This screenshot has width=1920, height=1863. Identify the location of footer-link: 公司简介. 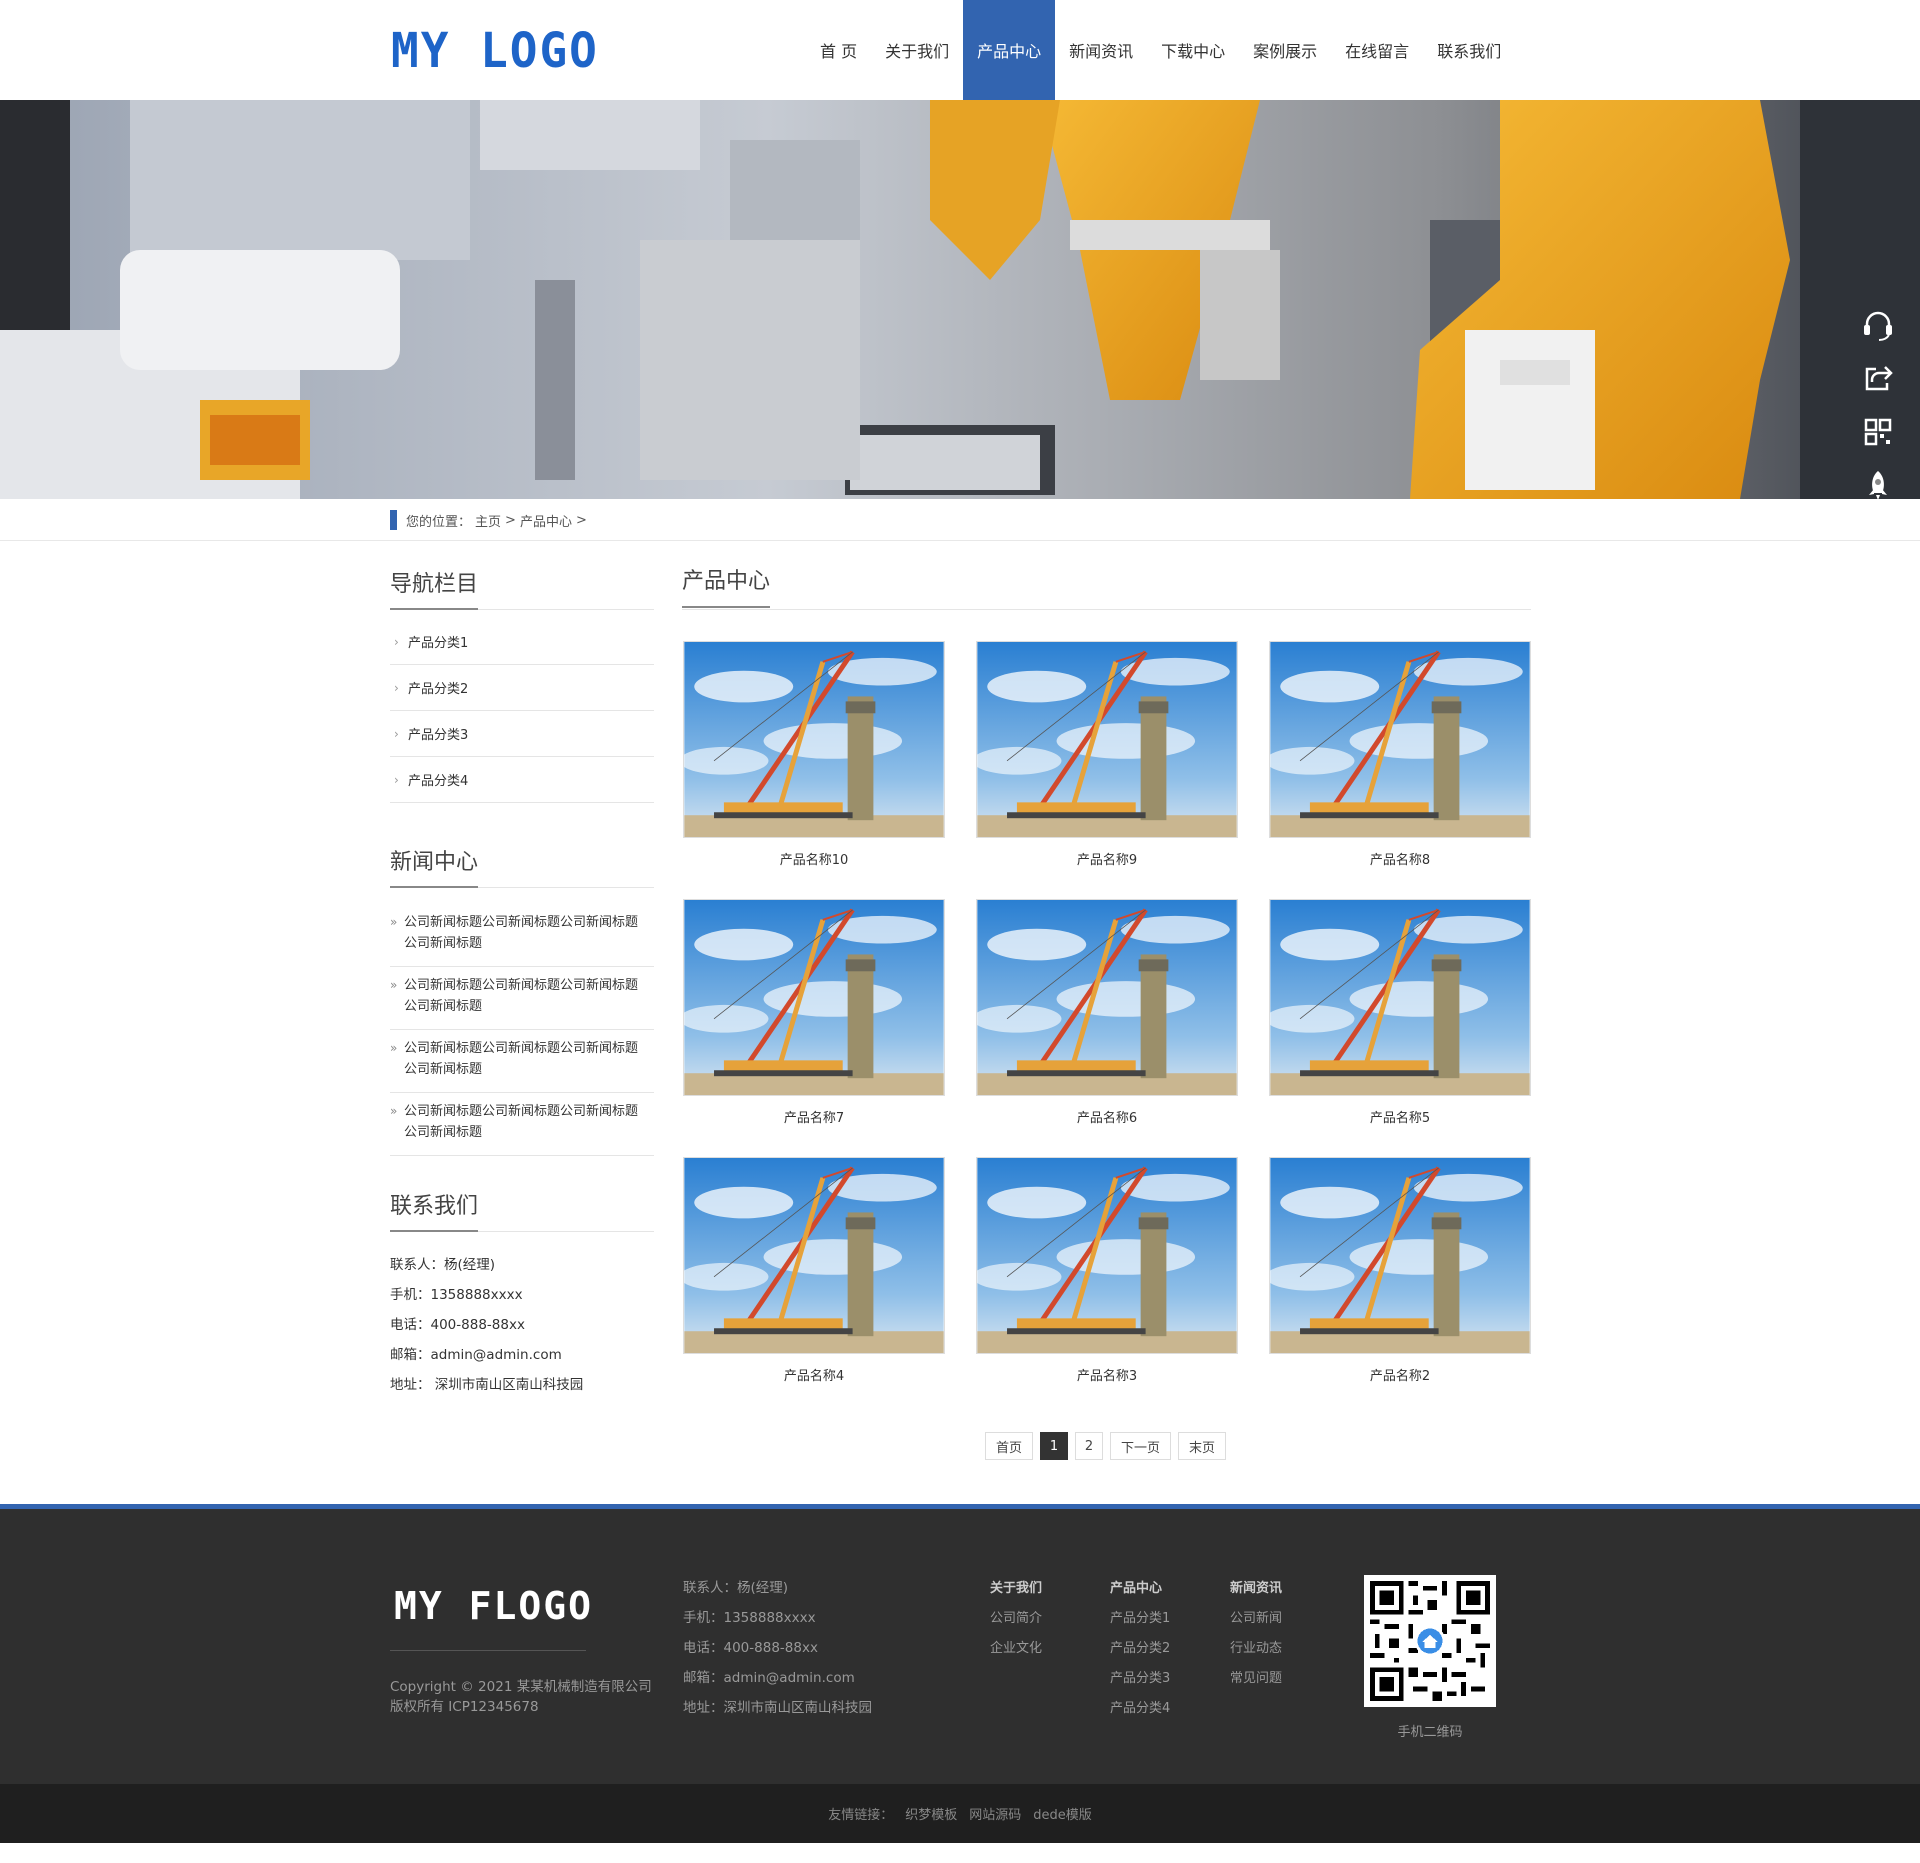
(1016, 1616).